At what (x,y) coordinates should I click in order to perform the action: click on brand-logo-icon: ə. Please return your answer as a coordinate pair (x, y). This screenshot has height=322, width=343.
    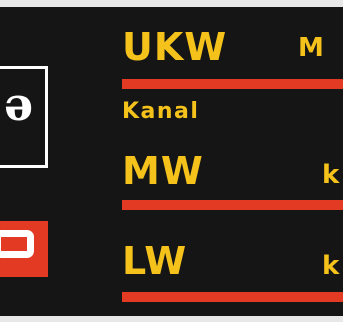
    Looking at the image, I should click on (19, 104).